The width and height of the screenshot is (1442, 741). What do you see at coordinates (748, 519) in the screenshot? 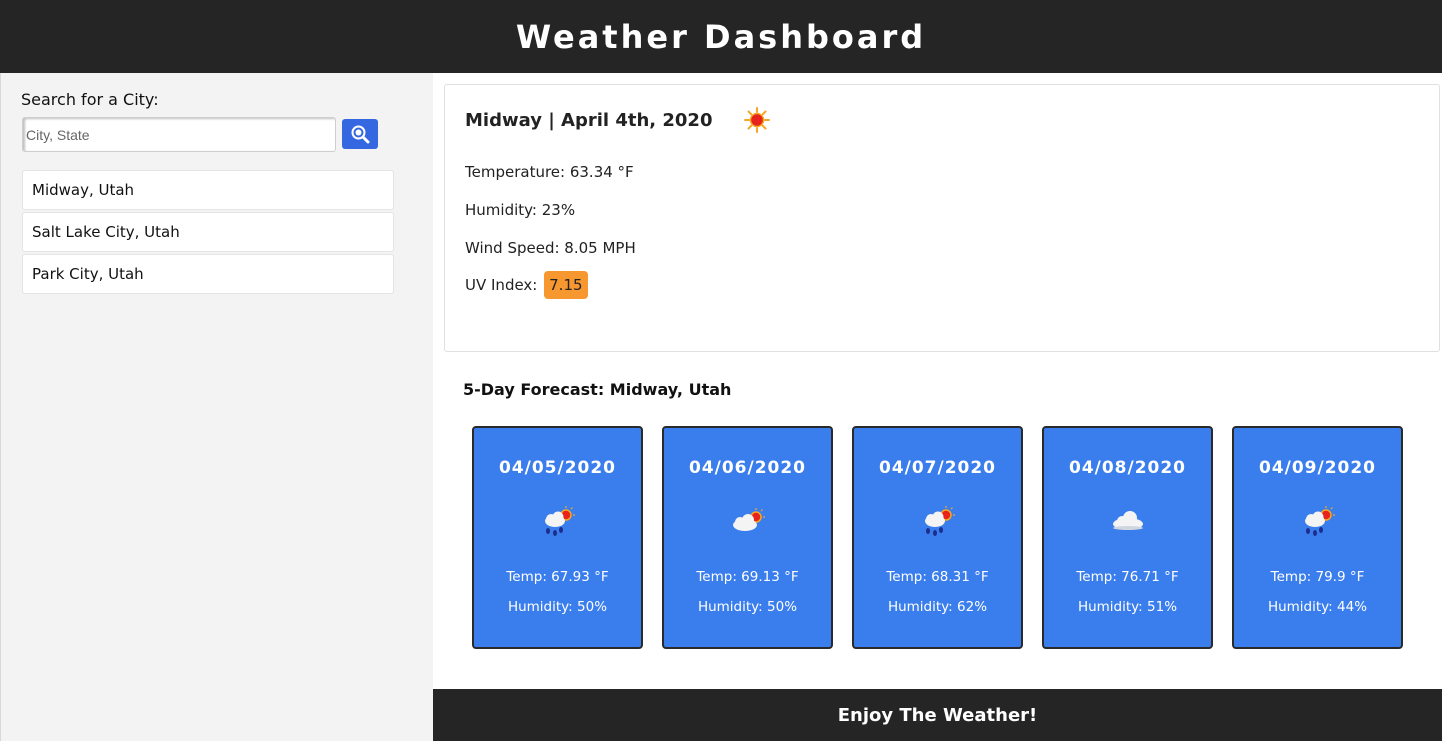
I see `cloud-sun-icon` at bounding box center [748, 519].